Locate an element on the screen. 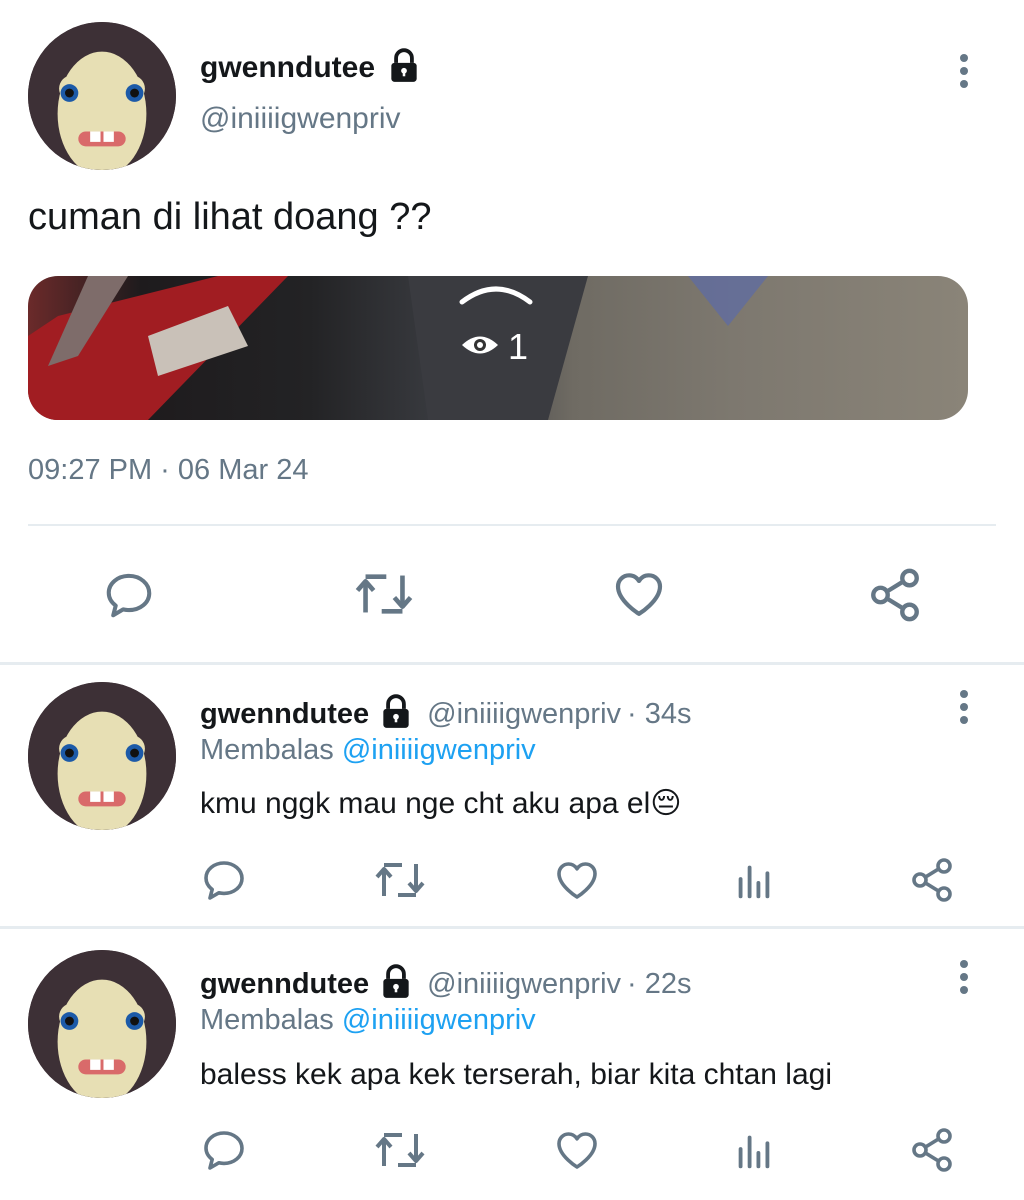  main-handle: @iniiiigwenpriv is located at coordinates (300, 119).